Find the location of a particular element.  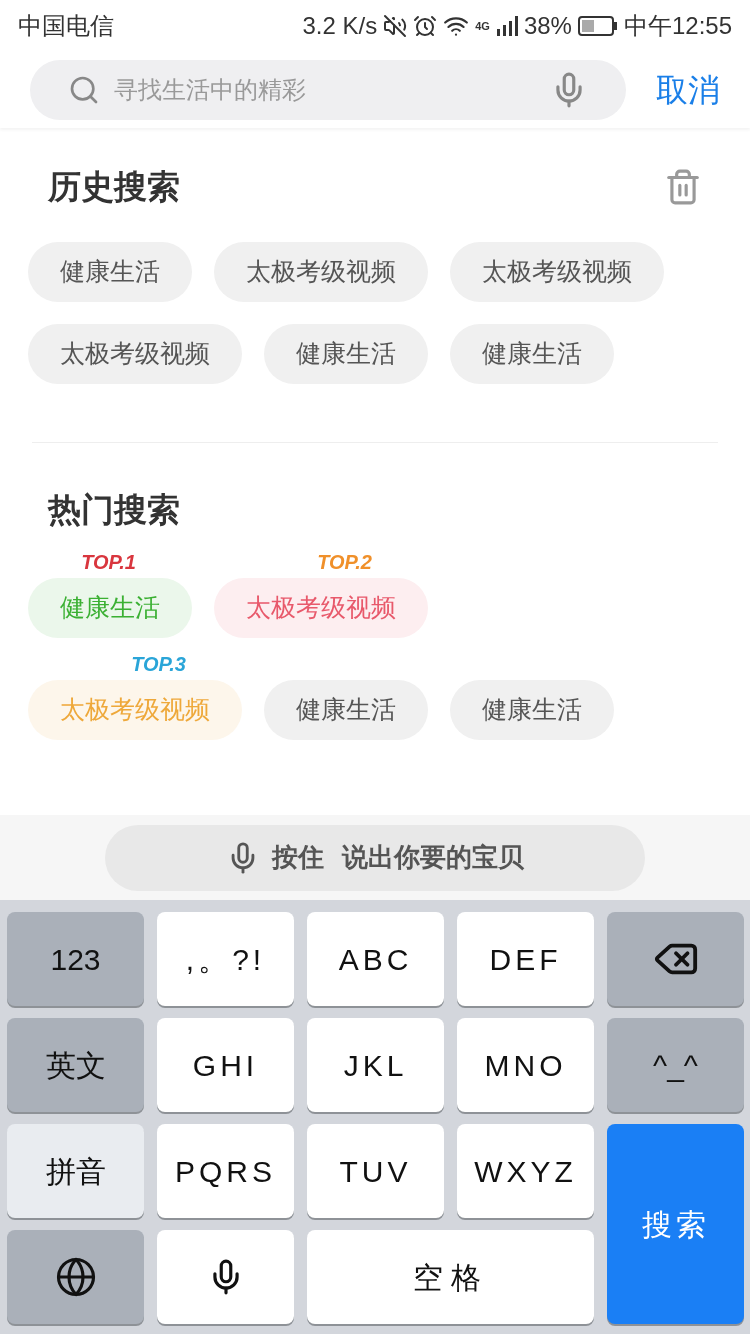

keyboard-key: ABC is located at coordinates (375, 959).